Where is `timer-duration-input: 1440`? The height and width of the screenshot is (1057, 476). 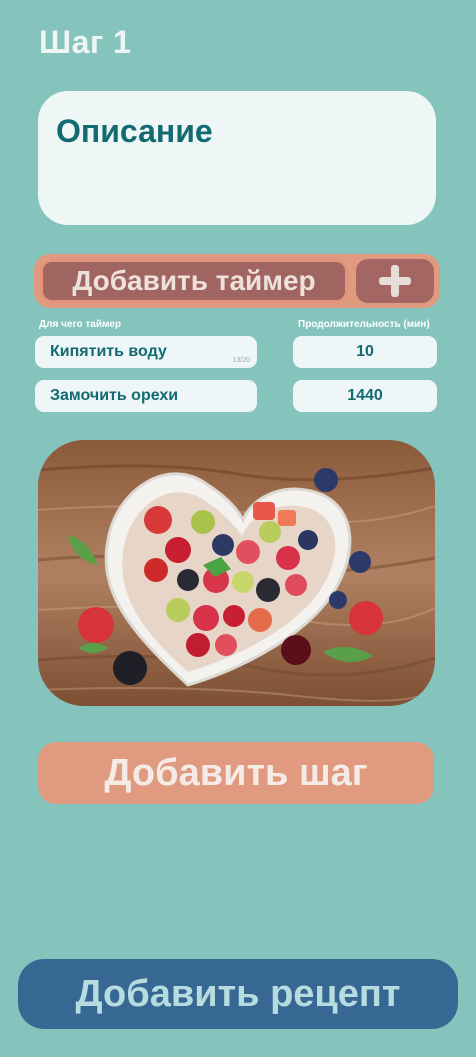
timer-duration-input: 1440 is located at coordinates (365, 396).